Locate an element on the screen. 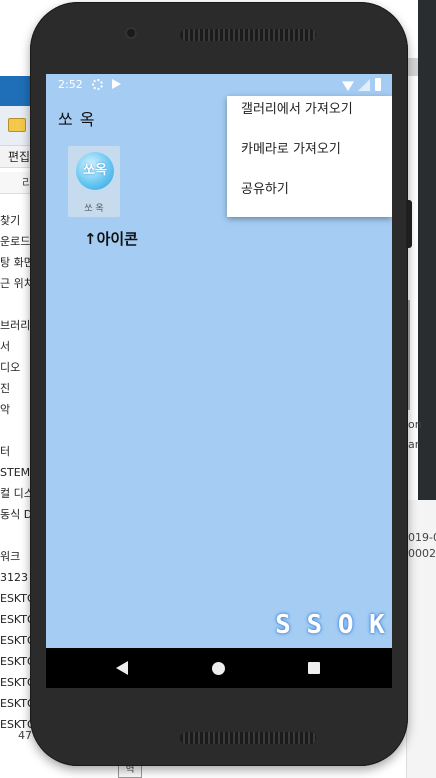  front-camera-icon is located at coordinates (131, 33).